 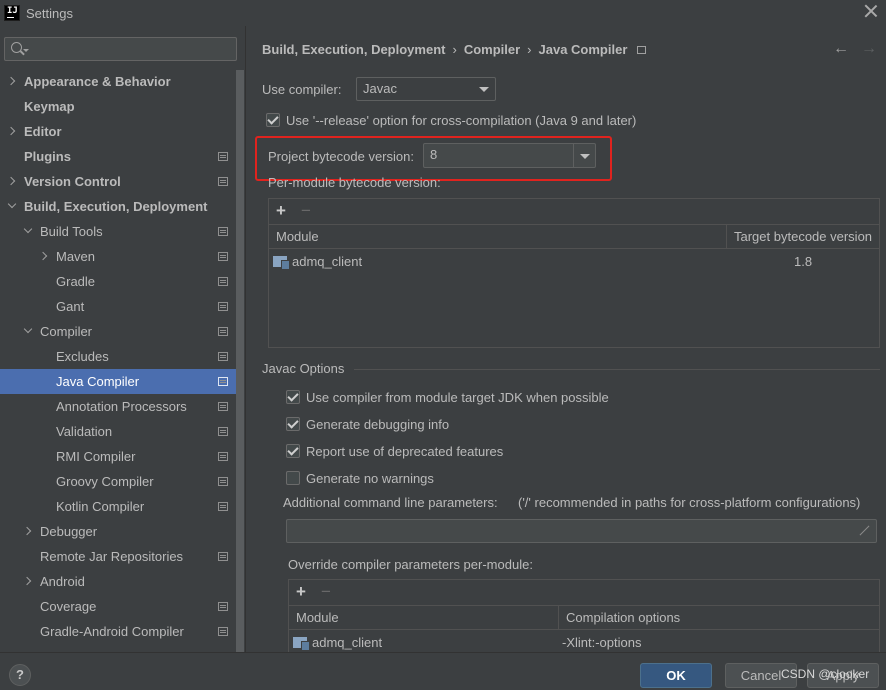 I want to click on sidebar-item-version-control: Version Control, so click(x=118, y=181).